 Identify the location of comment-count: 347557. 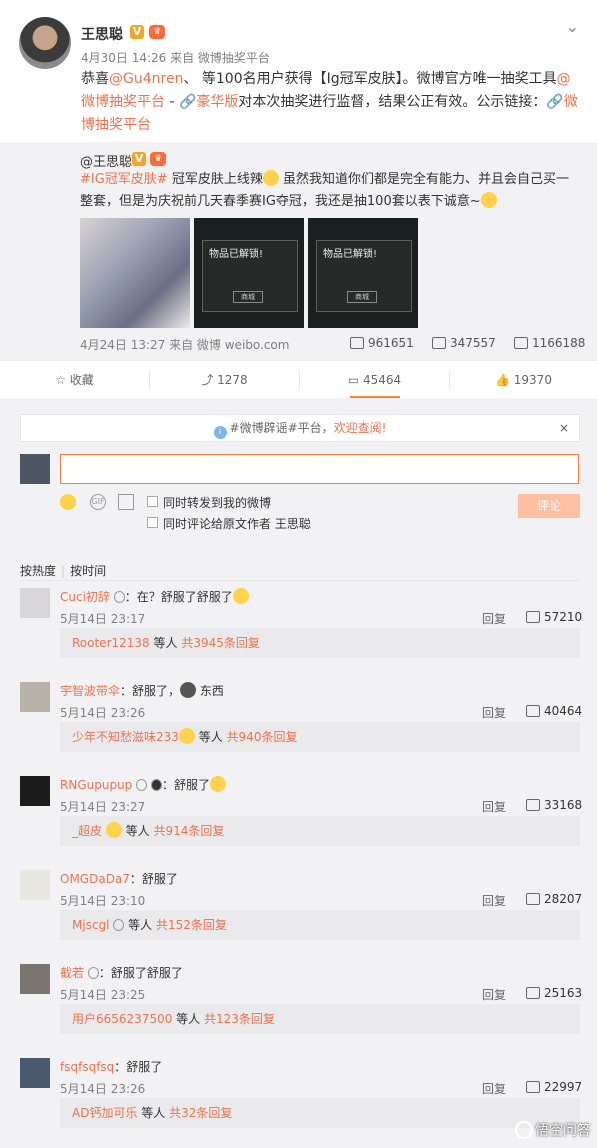
(473, 343).